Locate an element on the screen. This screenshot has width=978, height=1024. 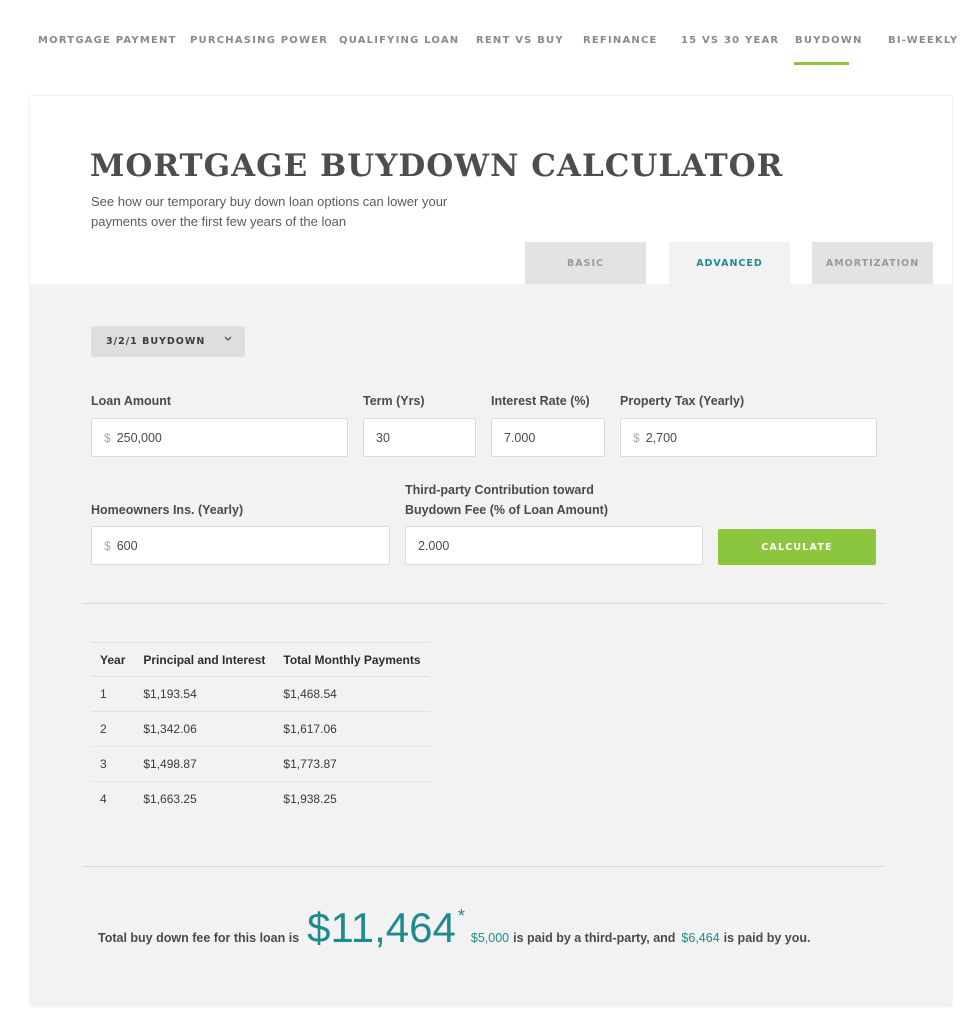
tab-basic: BASIC is located at coordinates (585, 263).